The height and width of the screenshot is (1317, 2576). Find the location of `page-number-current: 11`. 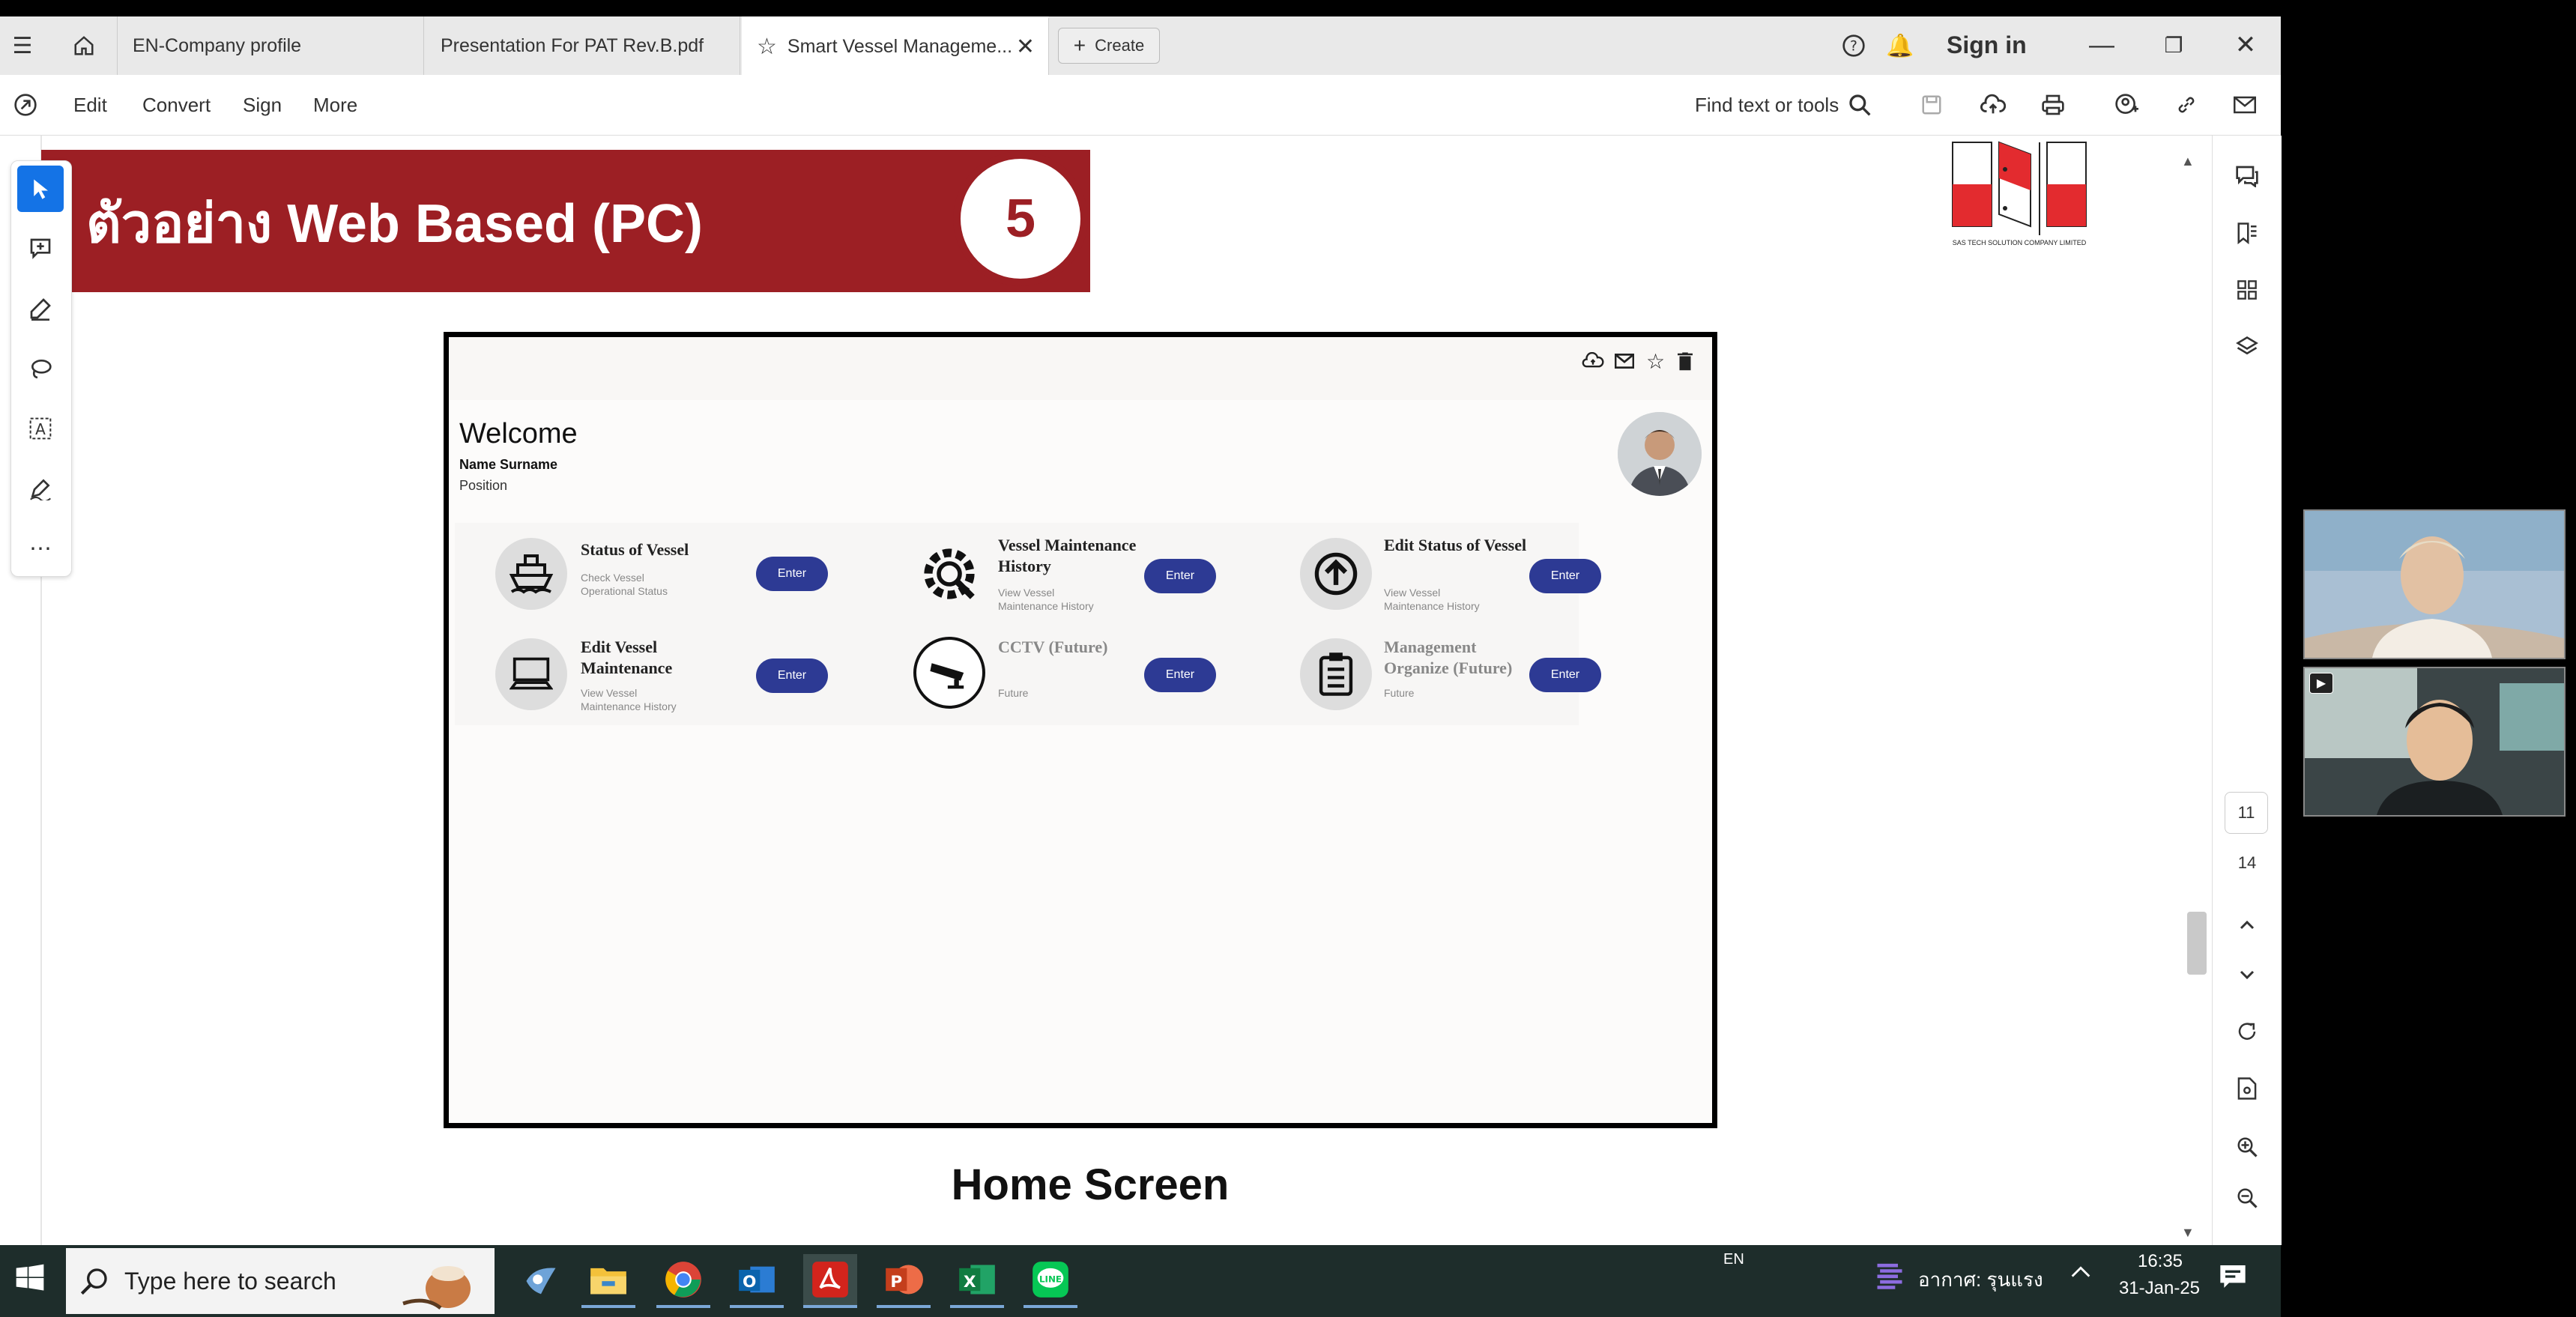

page-number-current: 11 is located at coordinates (2246, 813).